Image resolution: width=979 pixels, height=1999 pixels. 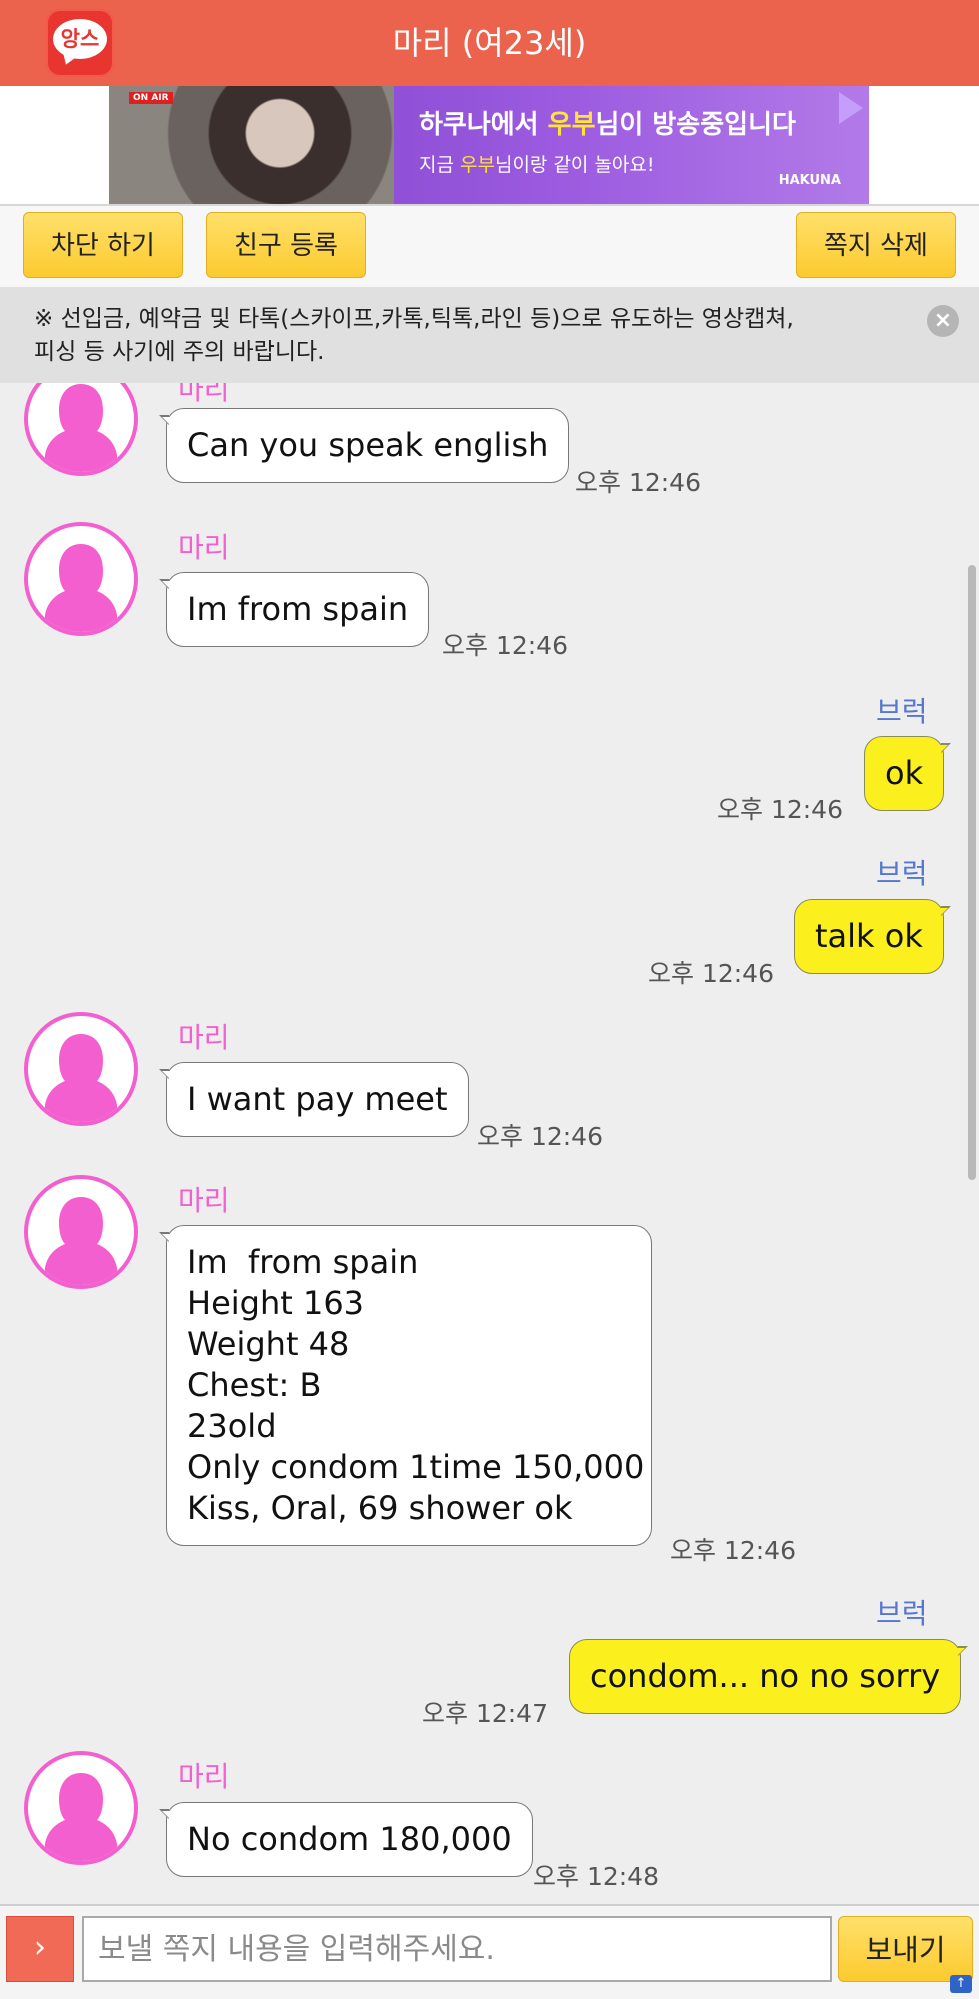 I want to click on message-bubble: I want pay meet, so click(x=314, y=1099).